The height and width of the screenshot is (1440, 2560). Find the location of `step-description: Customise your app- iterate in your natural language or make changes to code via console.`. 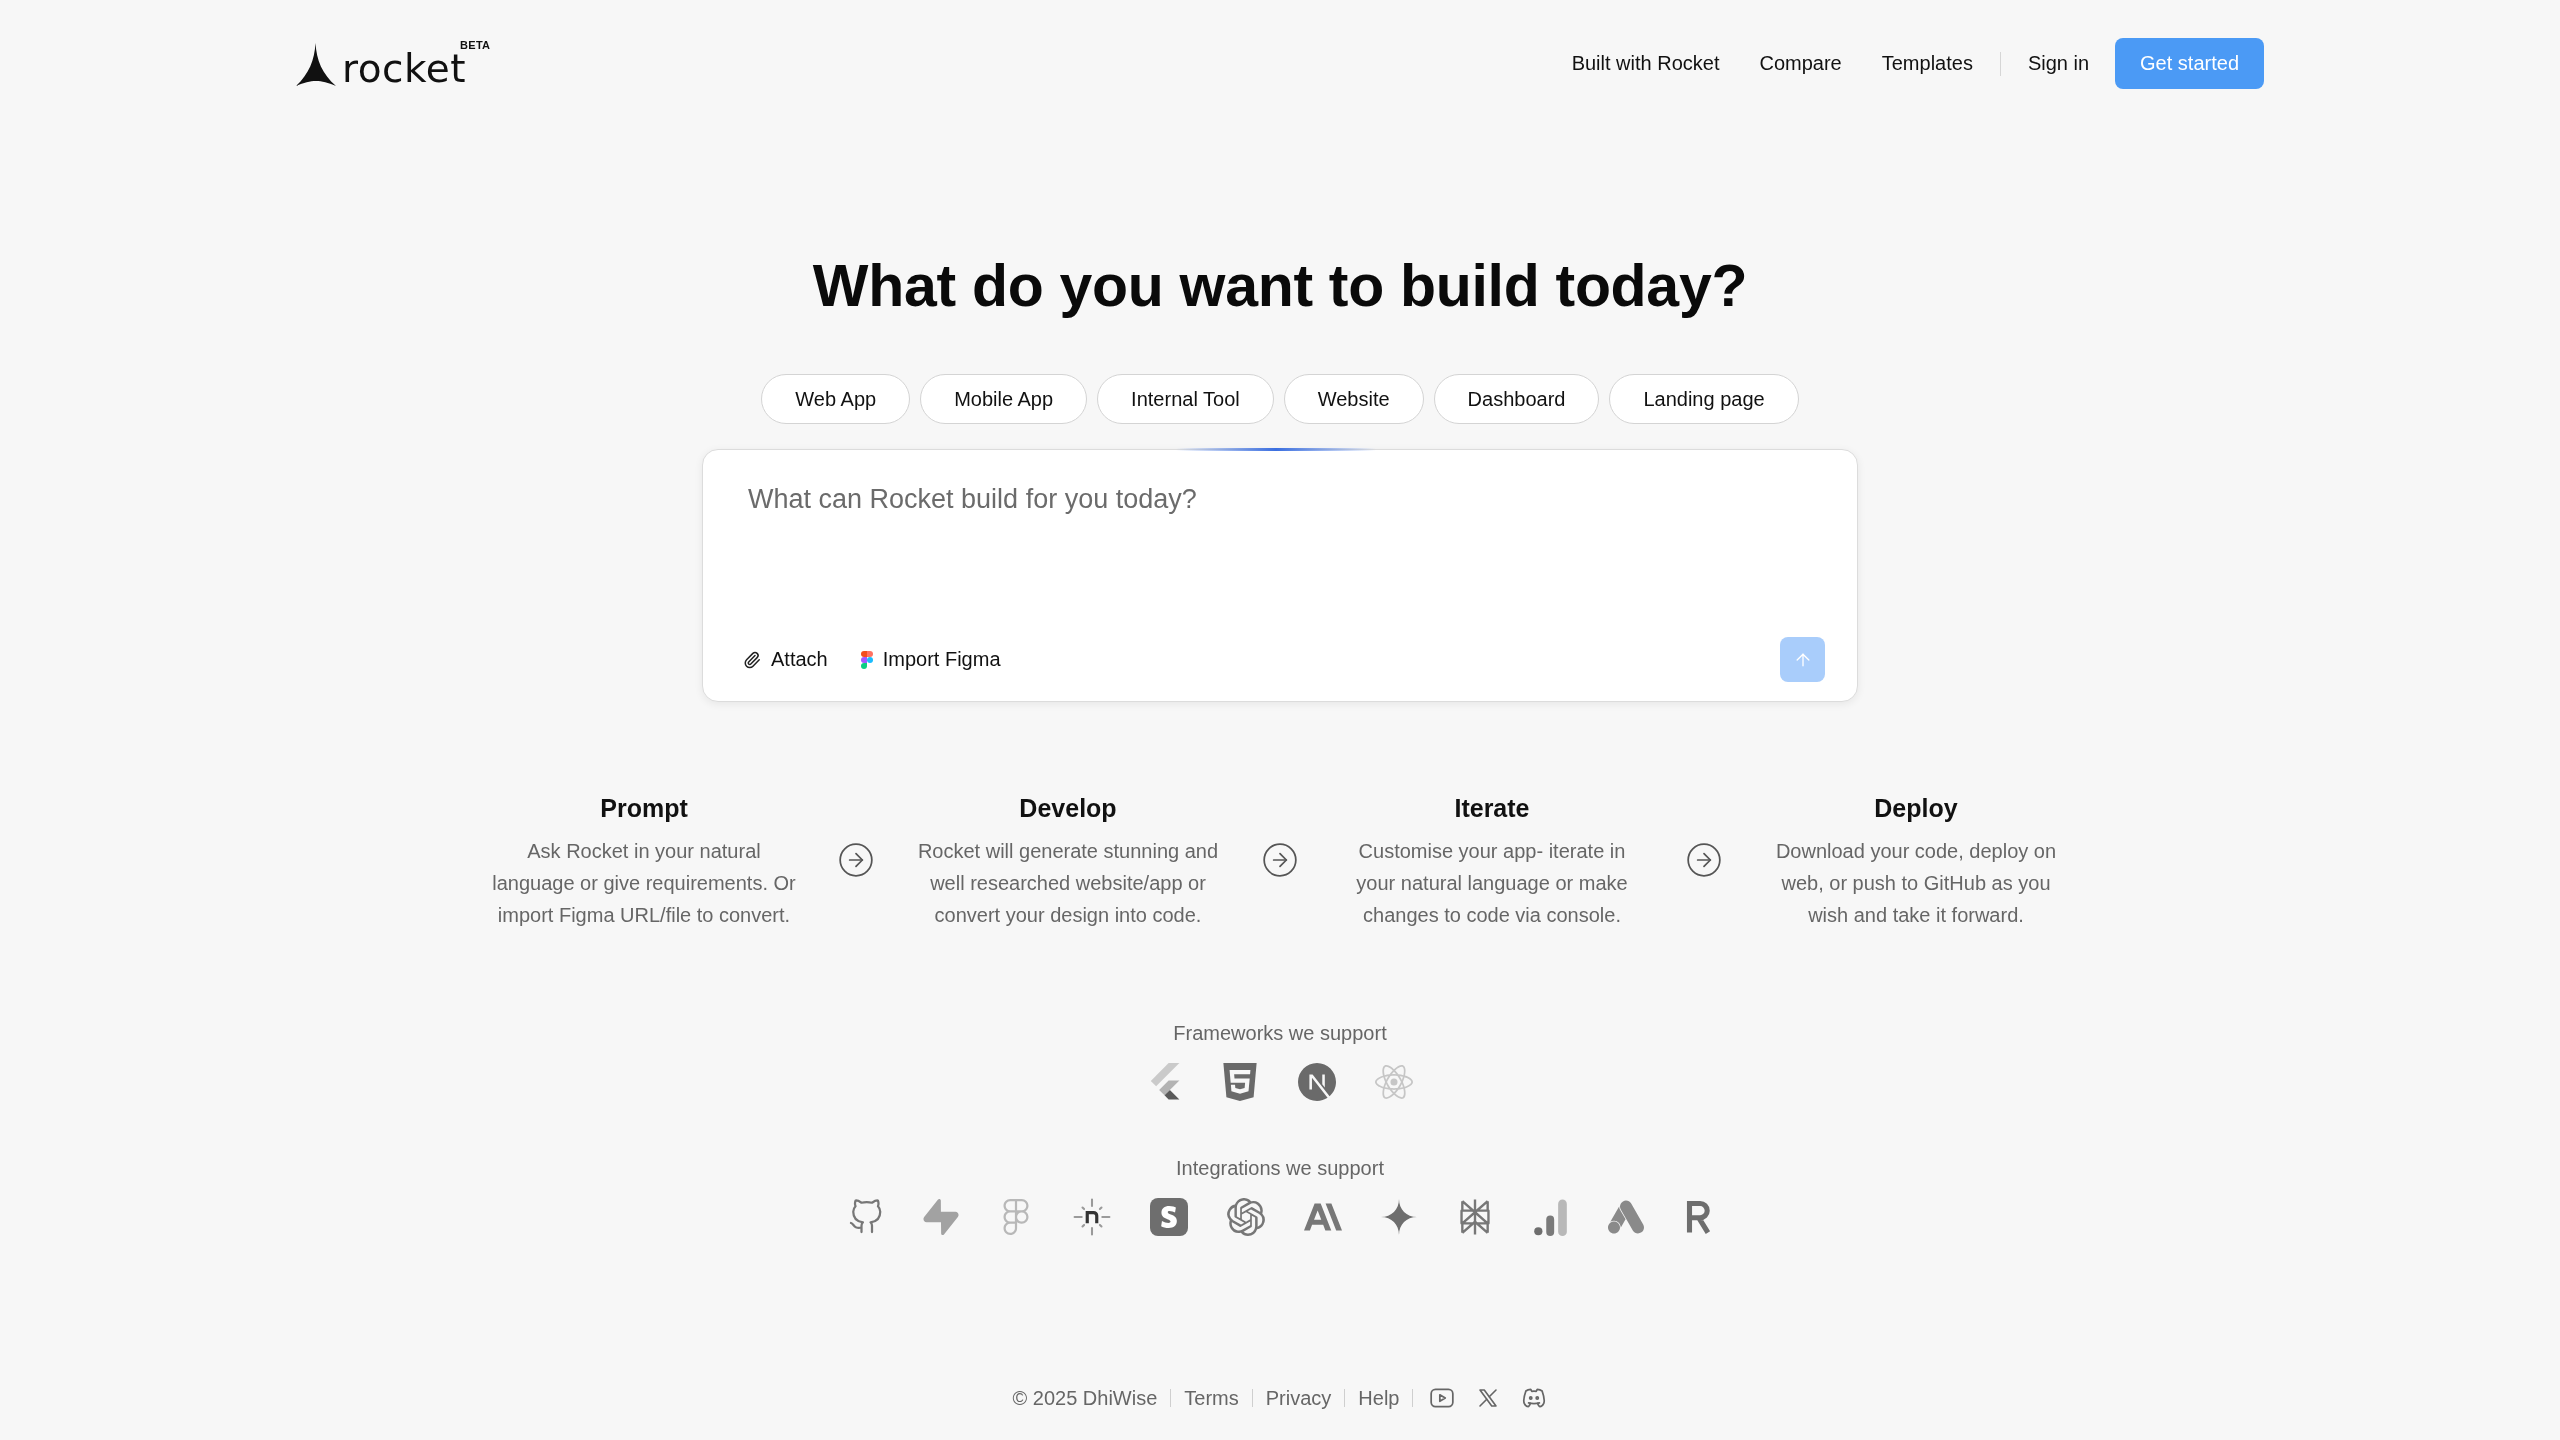

step-description: Customise your app- iterate in your natural language or make changes to code via console. is located at coordinates (1492, 883).